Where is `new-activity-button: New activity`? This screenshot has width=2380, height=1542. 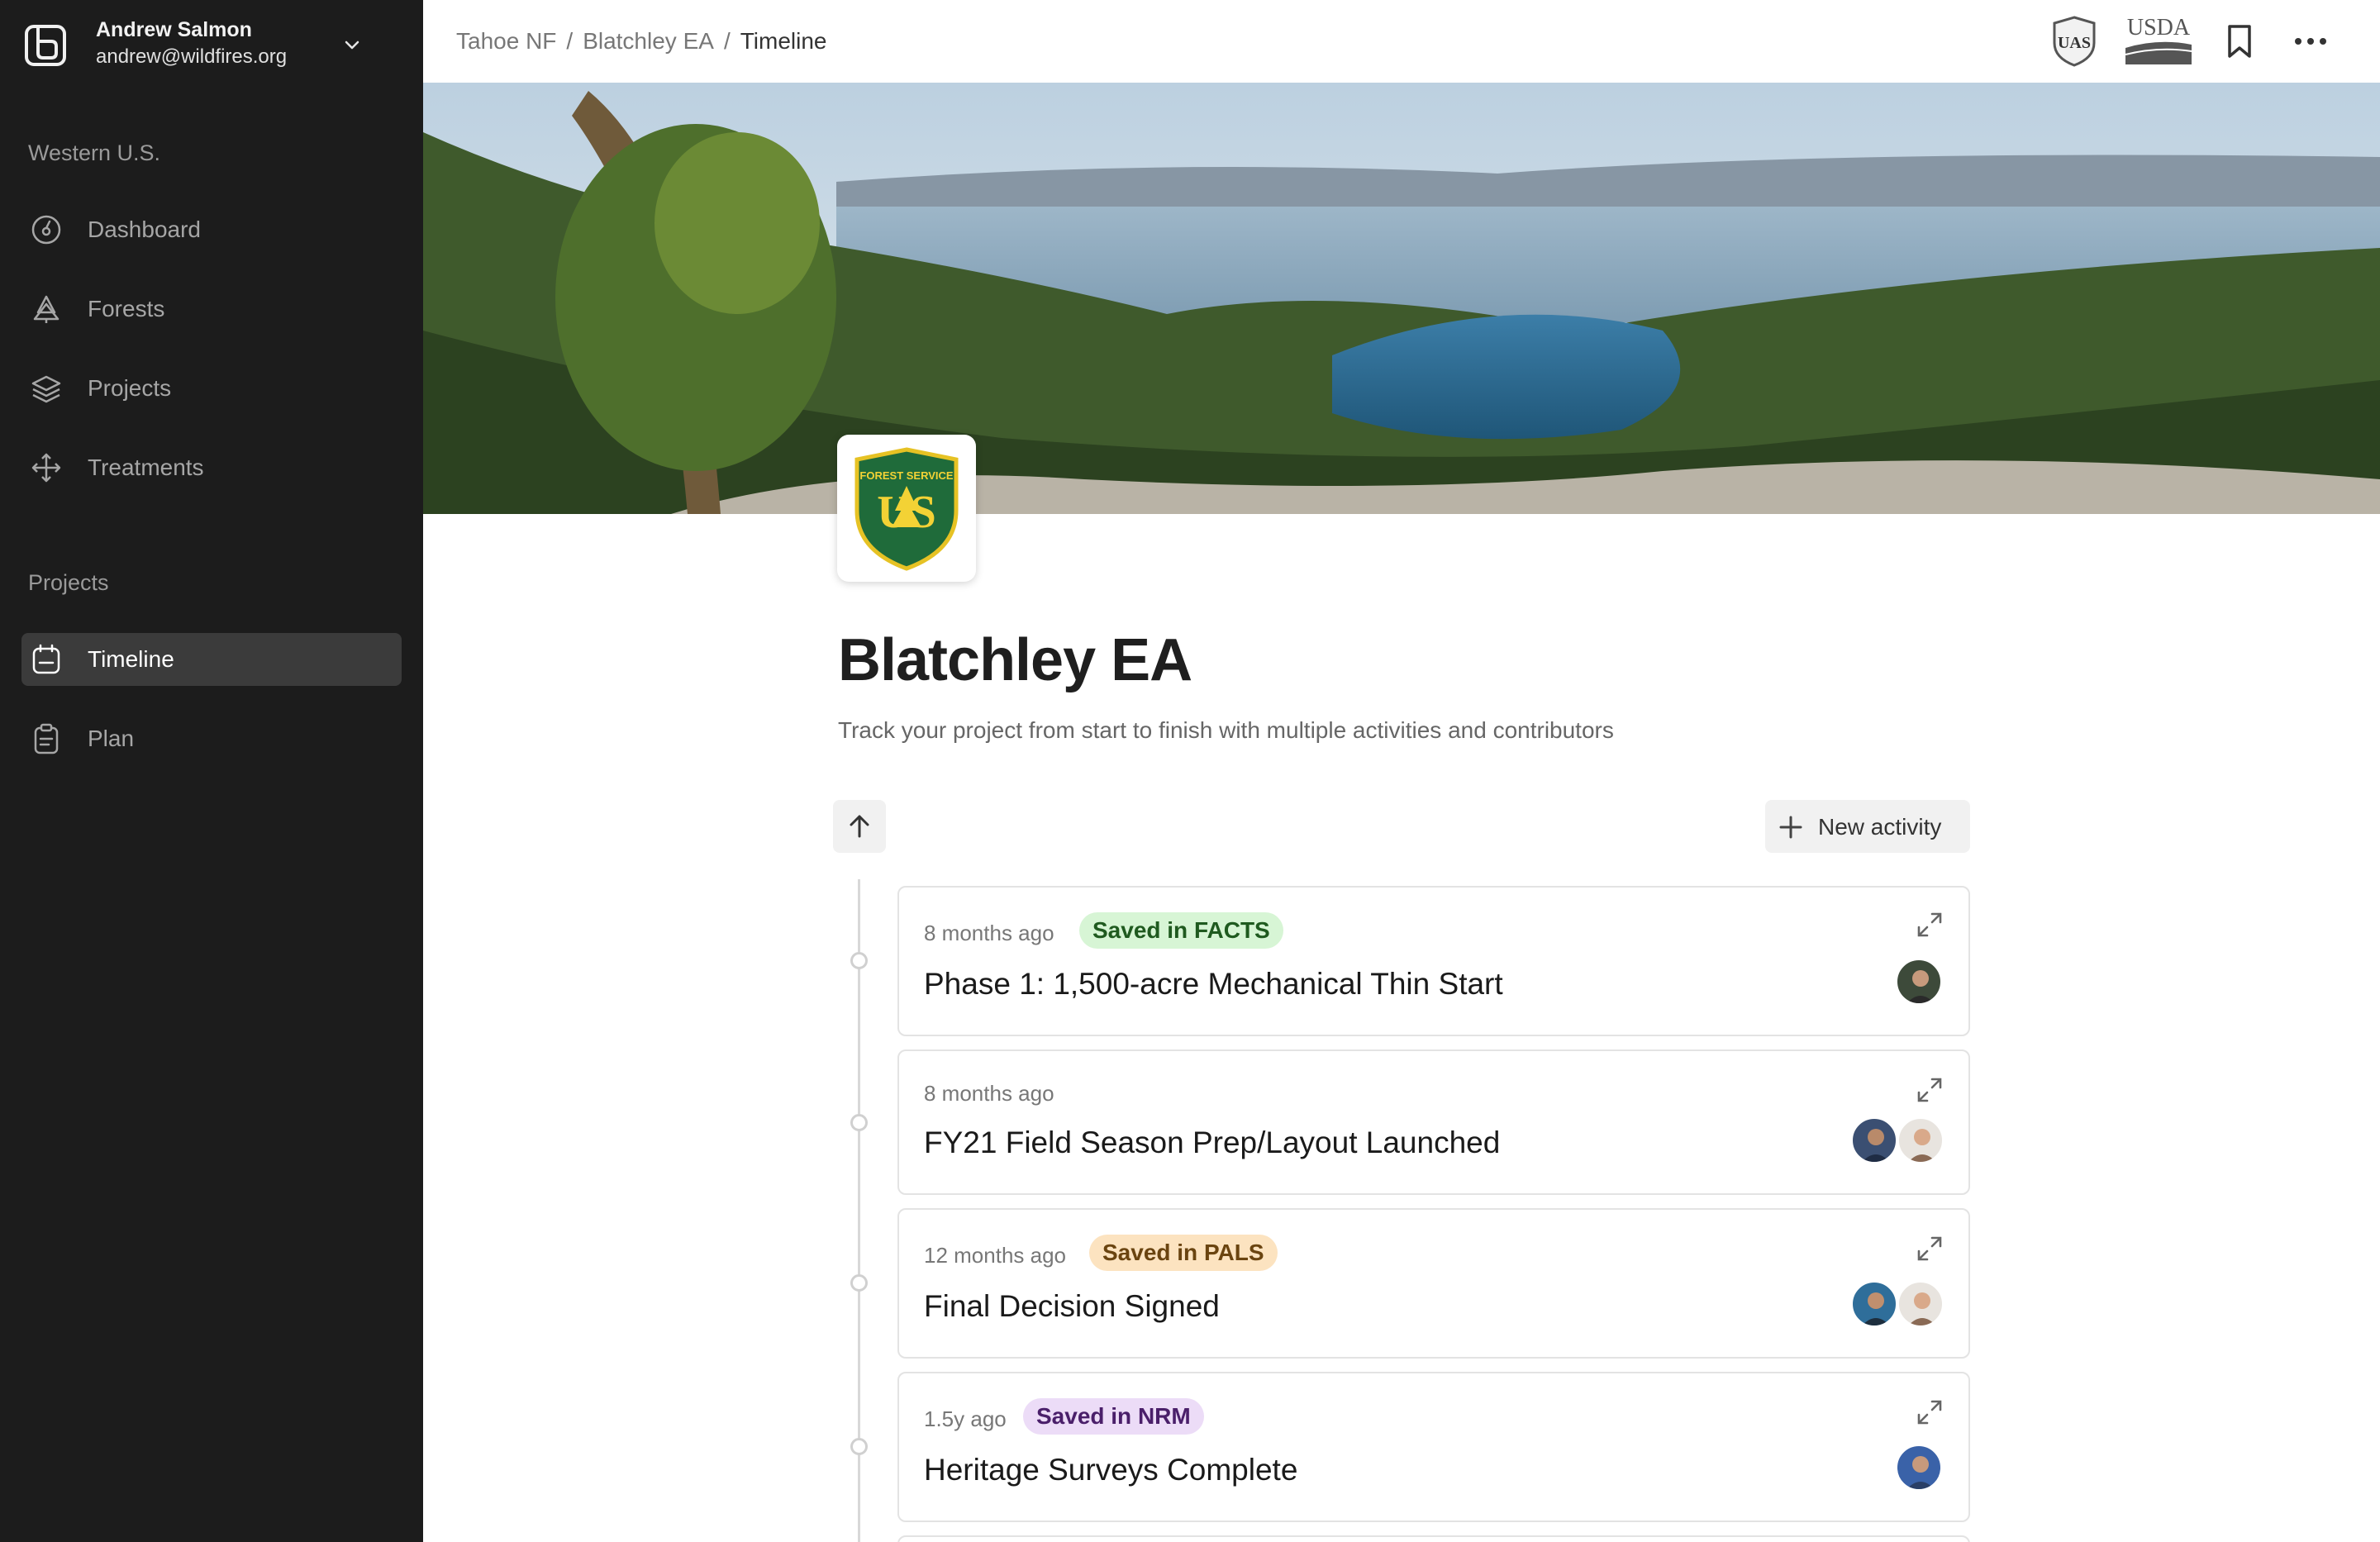 new-activity-button: New activity is located at coordinates (1867, 826).